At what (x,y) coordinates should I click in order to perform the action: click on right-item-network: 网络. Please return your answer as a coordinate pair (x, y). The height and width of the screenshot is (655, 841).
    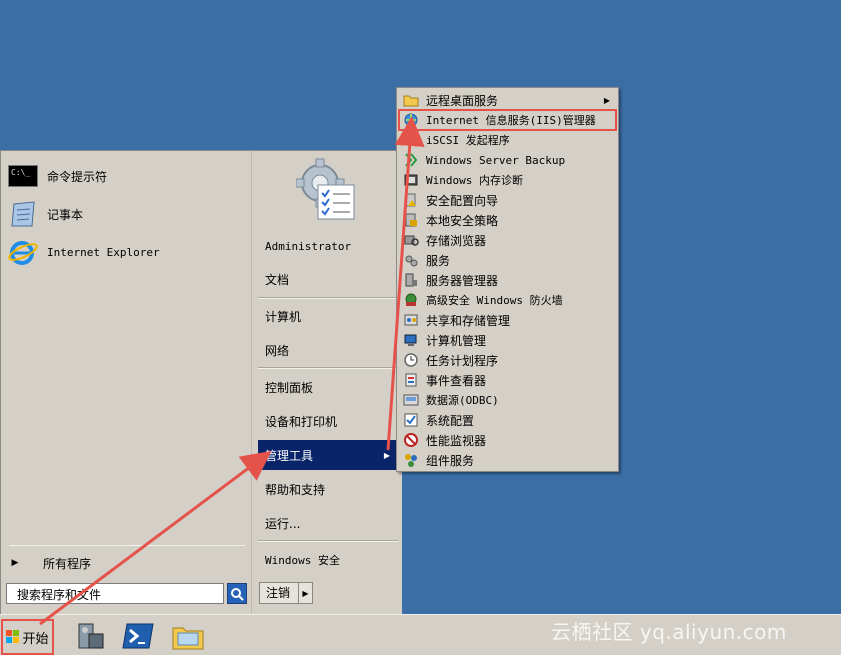
    Looking at the image, I should click on (328, 350).